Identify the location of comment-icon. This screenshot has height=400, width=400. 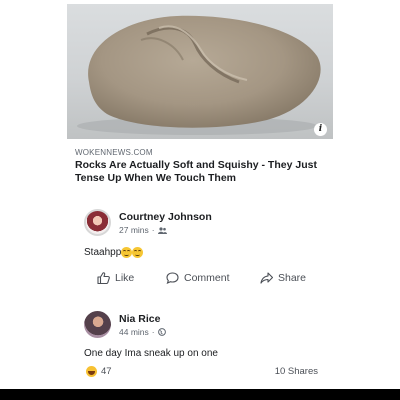
(172, 278).